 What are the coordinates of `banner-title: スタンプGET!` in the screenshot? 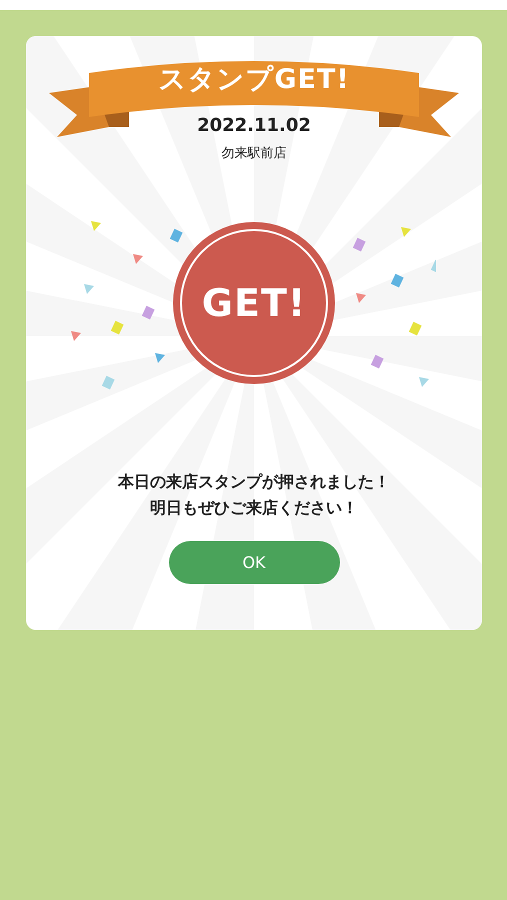 It's located at (254, 80).